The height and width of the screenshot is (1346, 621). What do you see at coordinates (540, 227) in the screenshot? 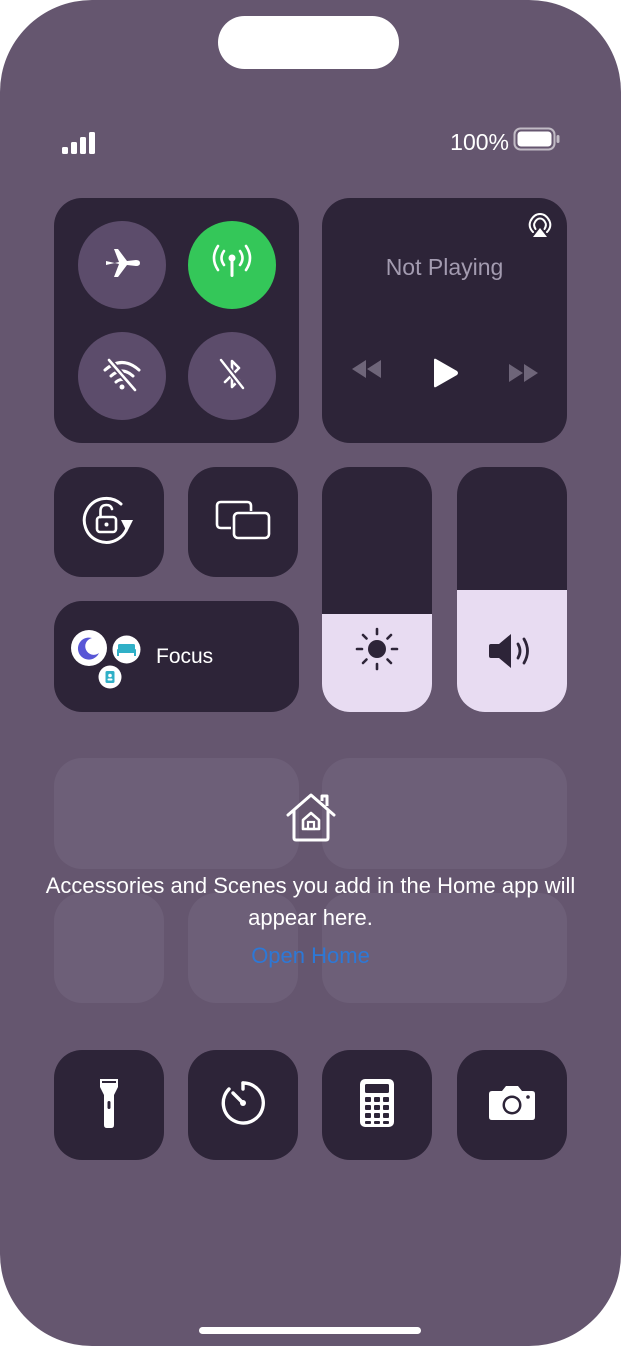
I see `airplay-icon` at bounding box center [540, 227].